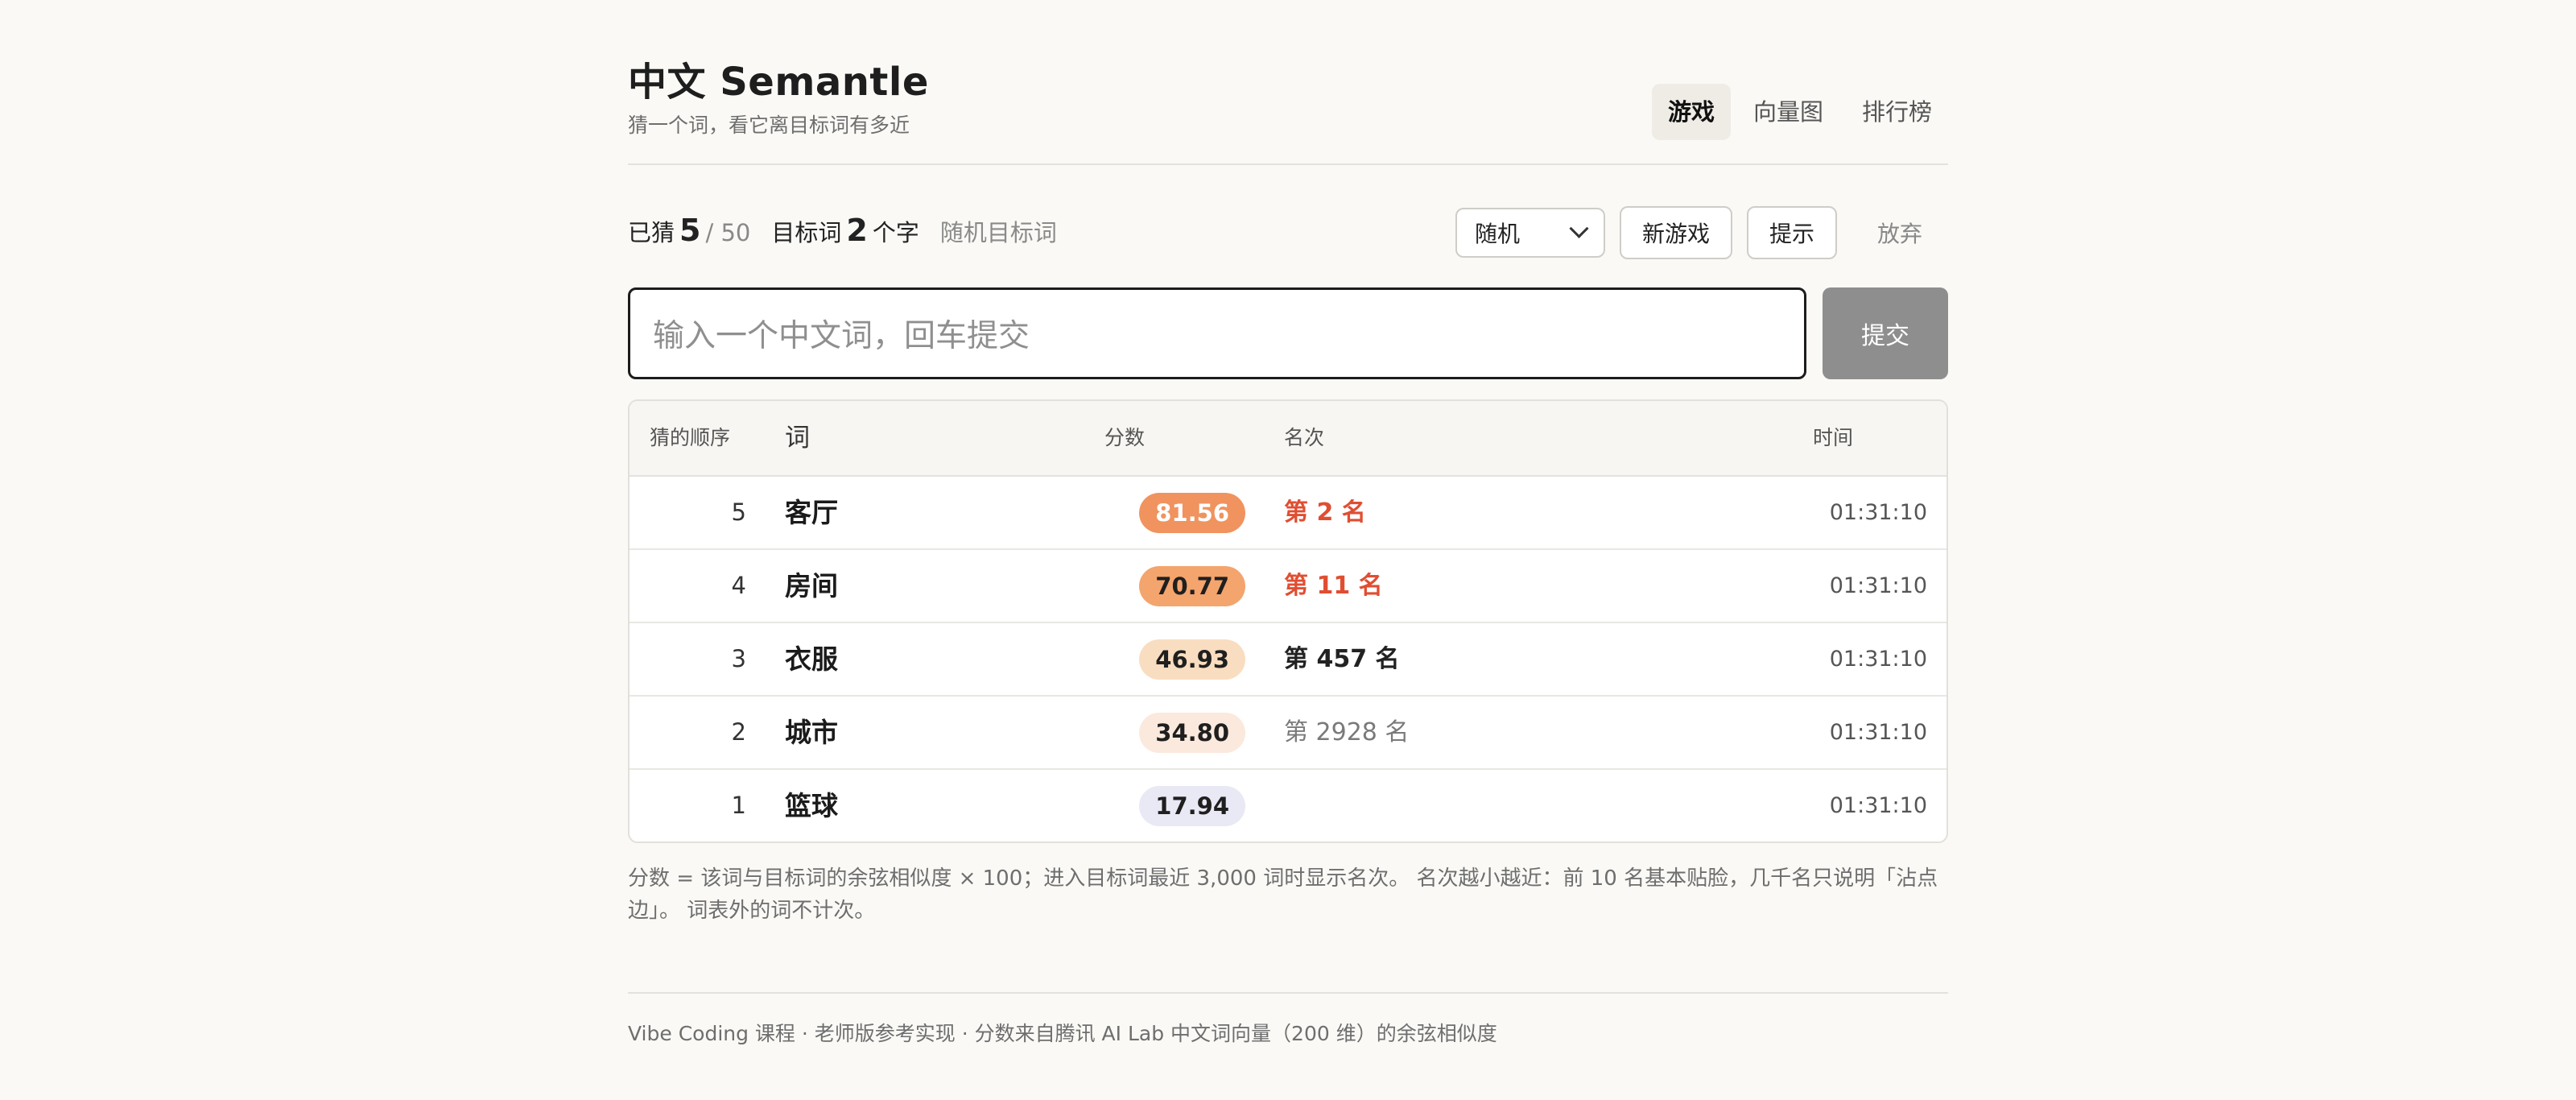 The width and height of the screenshot is (2576, 1100). I want to click on guess-rank: 第 2 名, so click(1325, 512).